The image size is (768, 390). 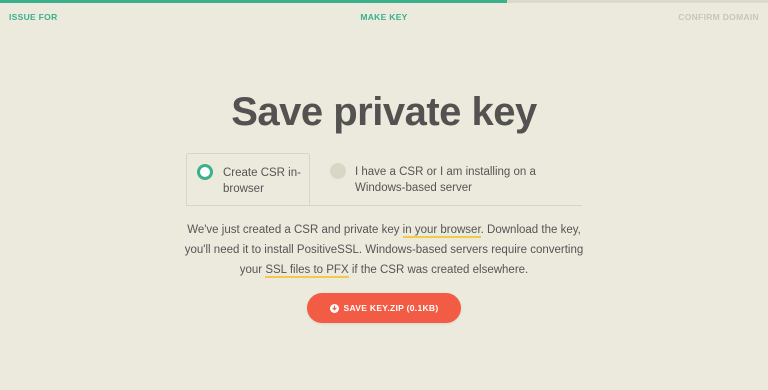 I want to click on progress-bar-fill, so click(x=253, y=1).